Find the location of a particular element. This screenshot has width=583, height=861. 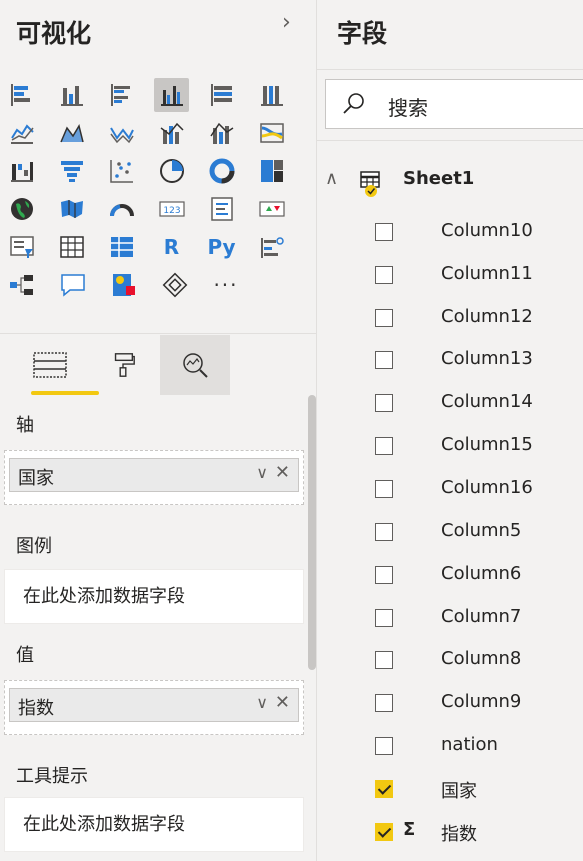

visual-row: ··· is located at coordinates (154, 285).